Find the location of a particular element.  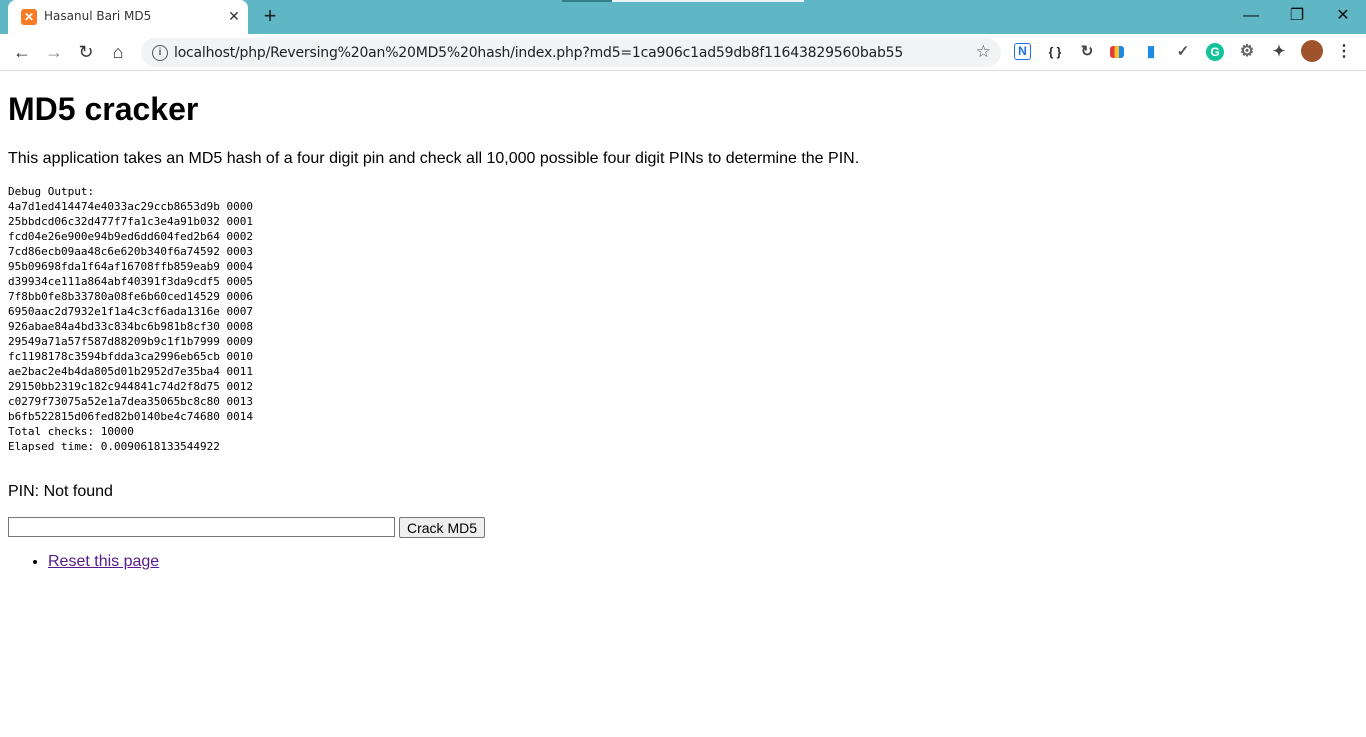

debug-line: 95b09698fda1f64af16708ffb859eab9 0004 is located at coordinates (131, 266).